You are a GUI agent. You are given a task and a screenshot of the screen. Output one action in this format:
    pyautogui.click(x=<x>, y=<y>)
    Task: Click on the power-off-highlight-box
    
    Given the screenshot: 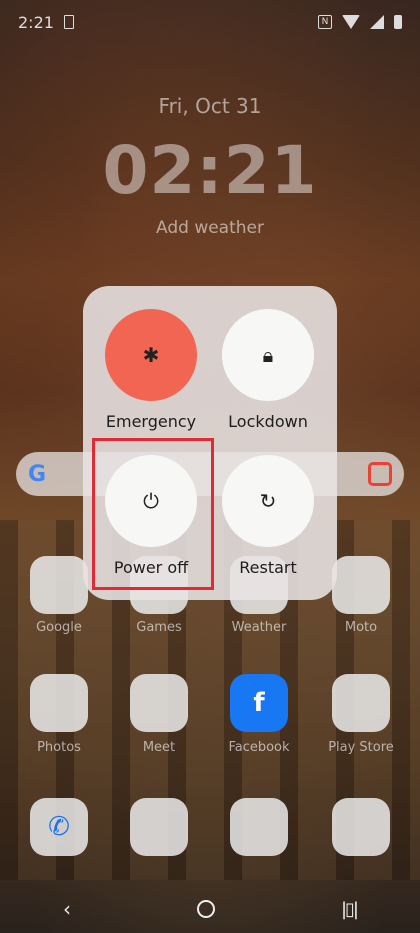 What is the action you would take?
    pyautogui.click(x=153, y=514)
    